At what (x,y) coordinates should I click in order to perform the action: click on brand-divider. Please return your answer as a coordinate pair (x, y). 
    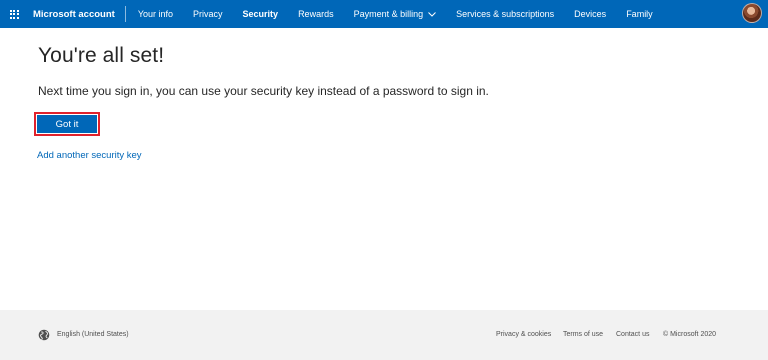
    Looking at the image, I should click on (125, 14).